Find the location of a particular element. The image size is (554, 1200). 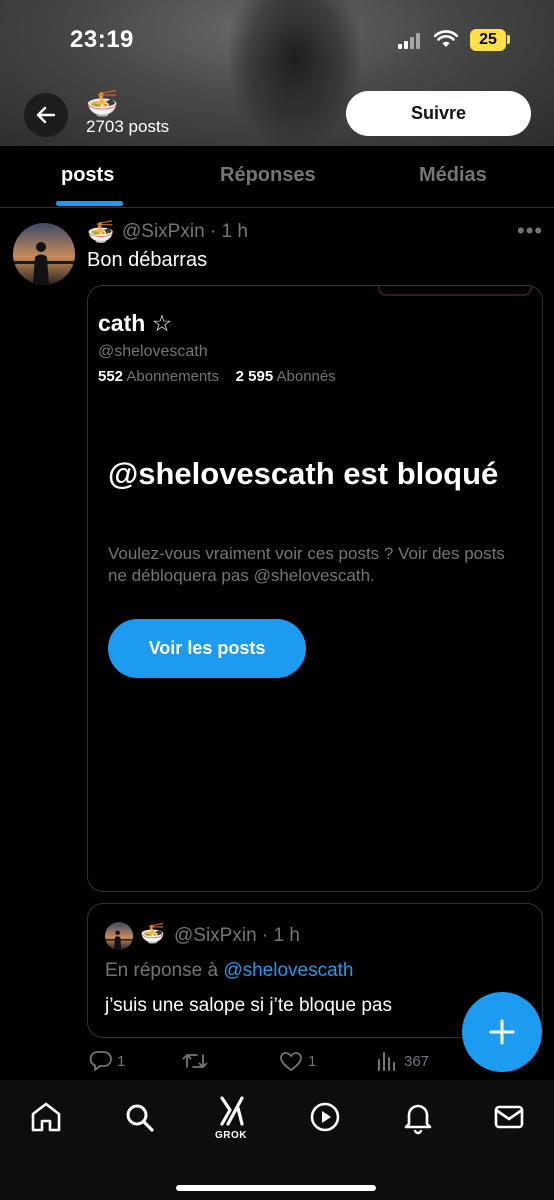

search-icon is located at coordinates (139, 1117).